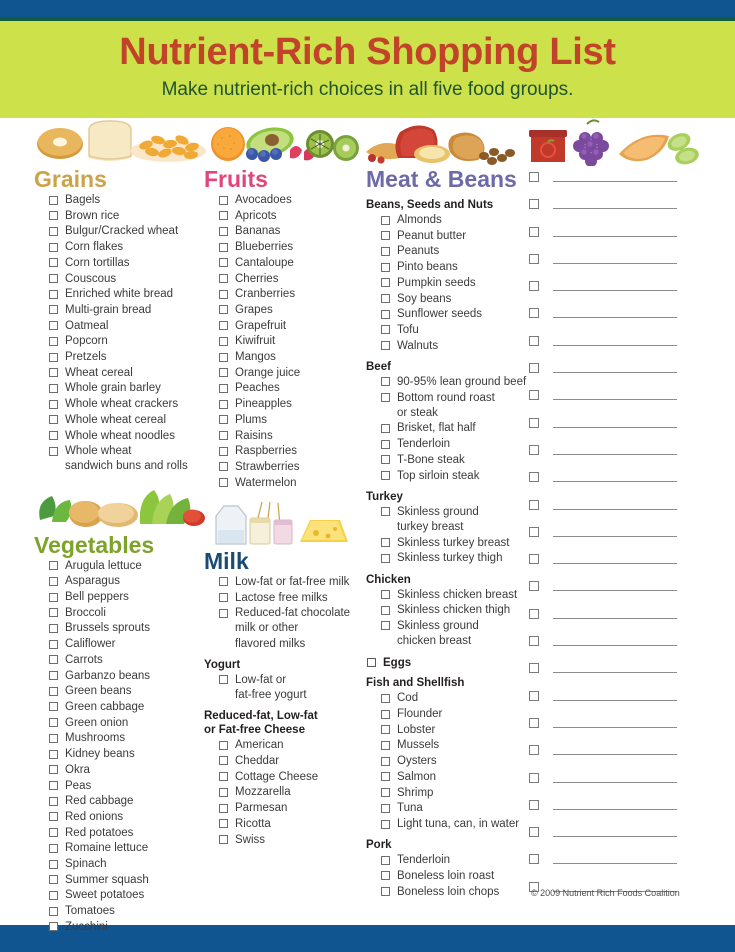  Describe the element at coordinates (291, 357) in the screenshot. I see `list-item: Mangos` at that location.